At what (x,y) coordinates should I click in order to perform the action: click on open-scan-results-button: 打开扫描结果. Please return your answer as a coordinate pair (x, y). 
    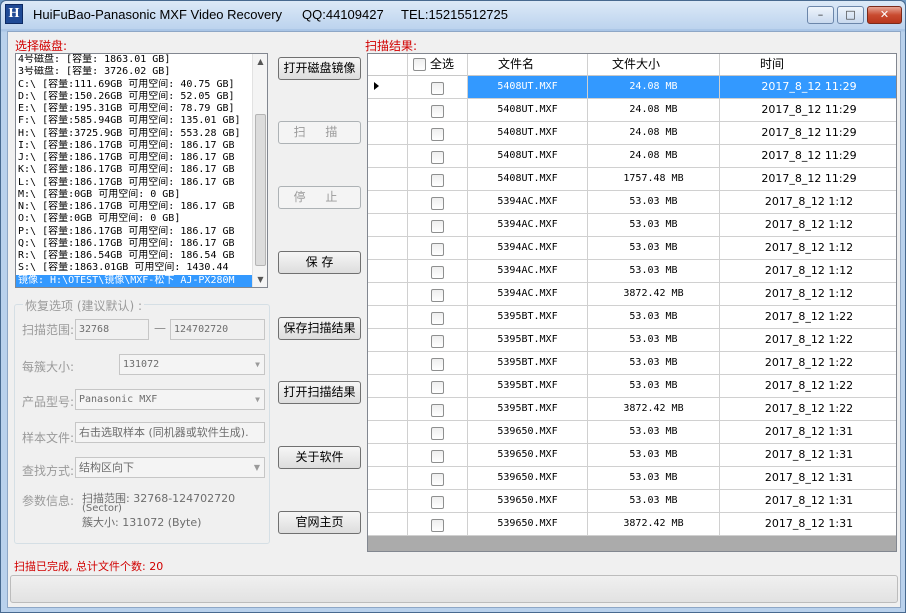
    Looking at the image, I should click on (319, 392).